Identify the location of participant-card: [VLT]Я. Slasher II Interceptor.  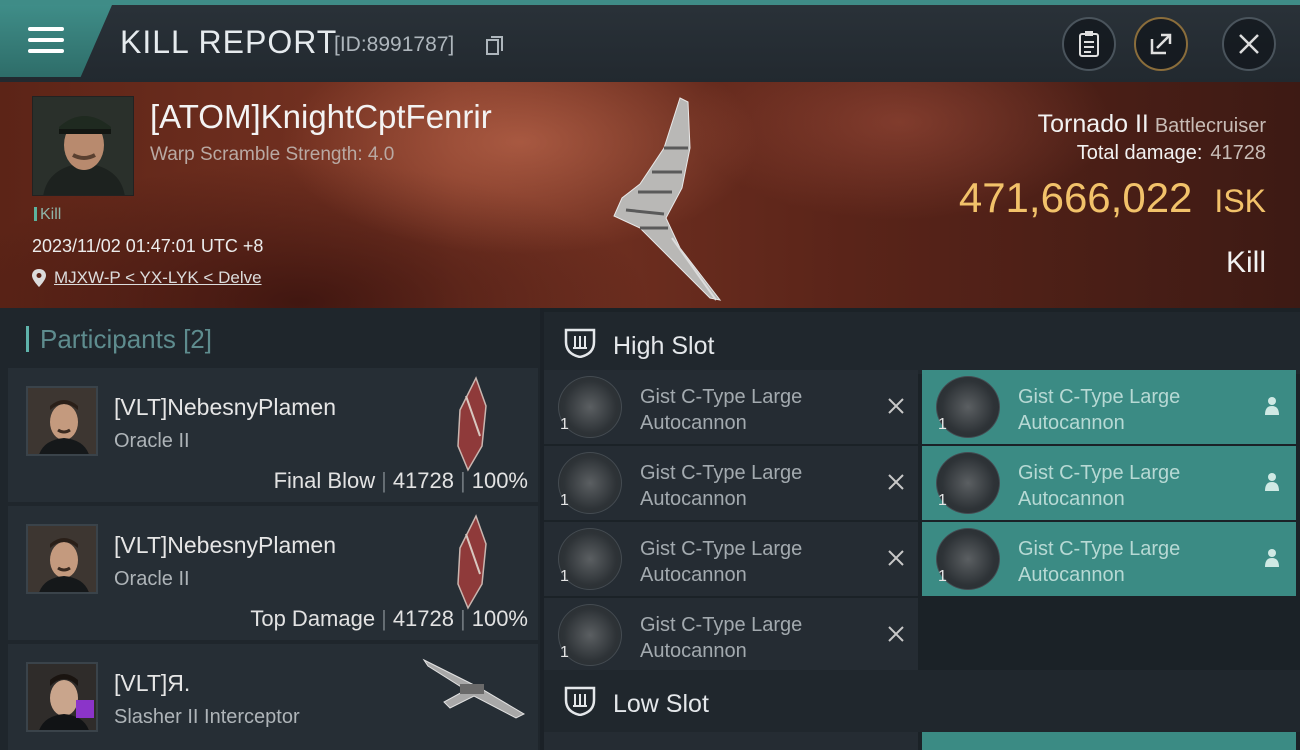
(273, 697).